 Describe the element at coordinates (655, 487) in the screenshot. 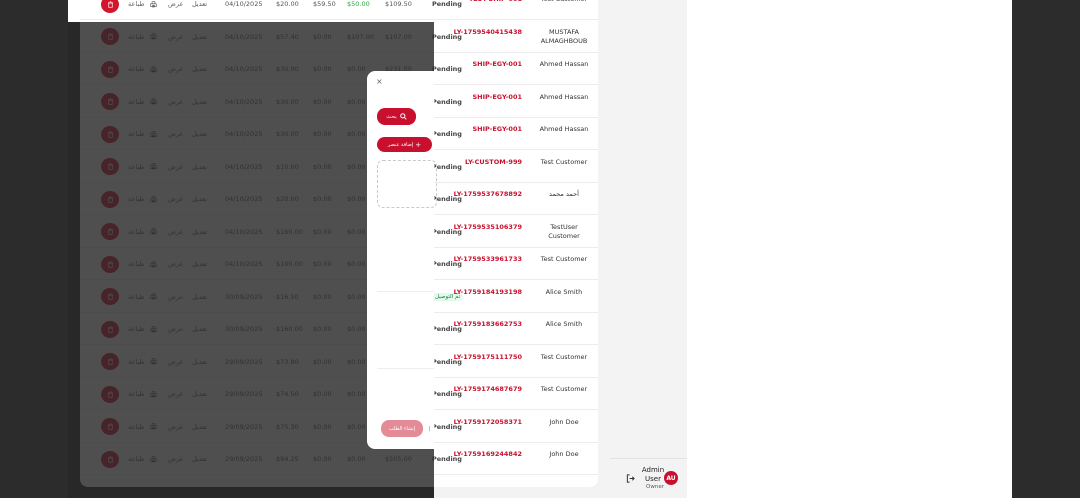

I see `user-role: Owner` at that location.